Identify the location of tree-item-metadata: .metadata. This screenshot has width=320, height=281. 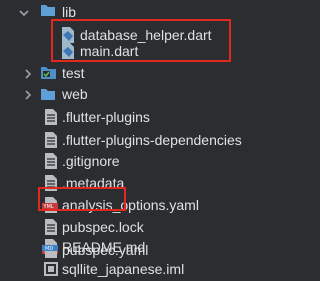
(150, 183).